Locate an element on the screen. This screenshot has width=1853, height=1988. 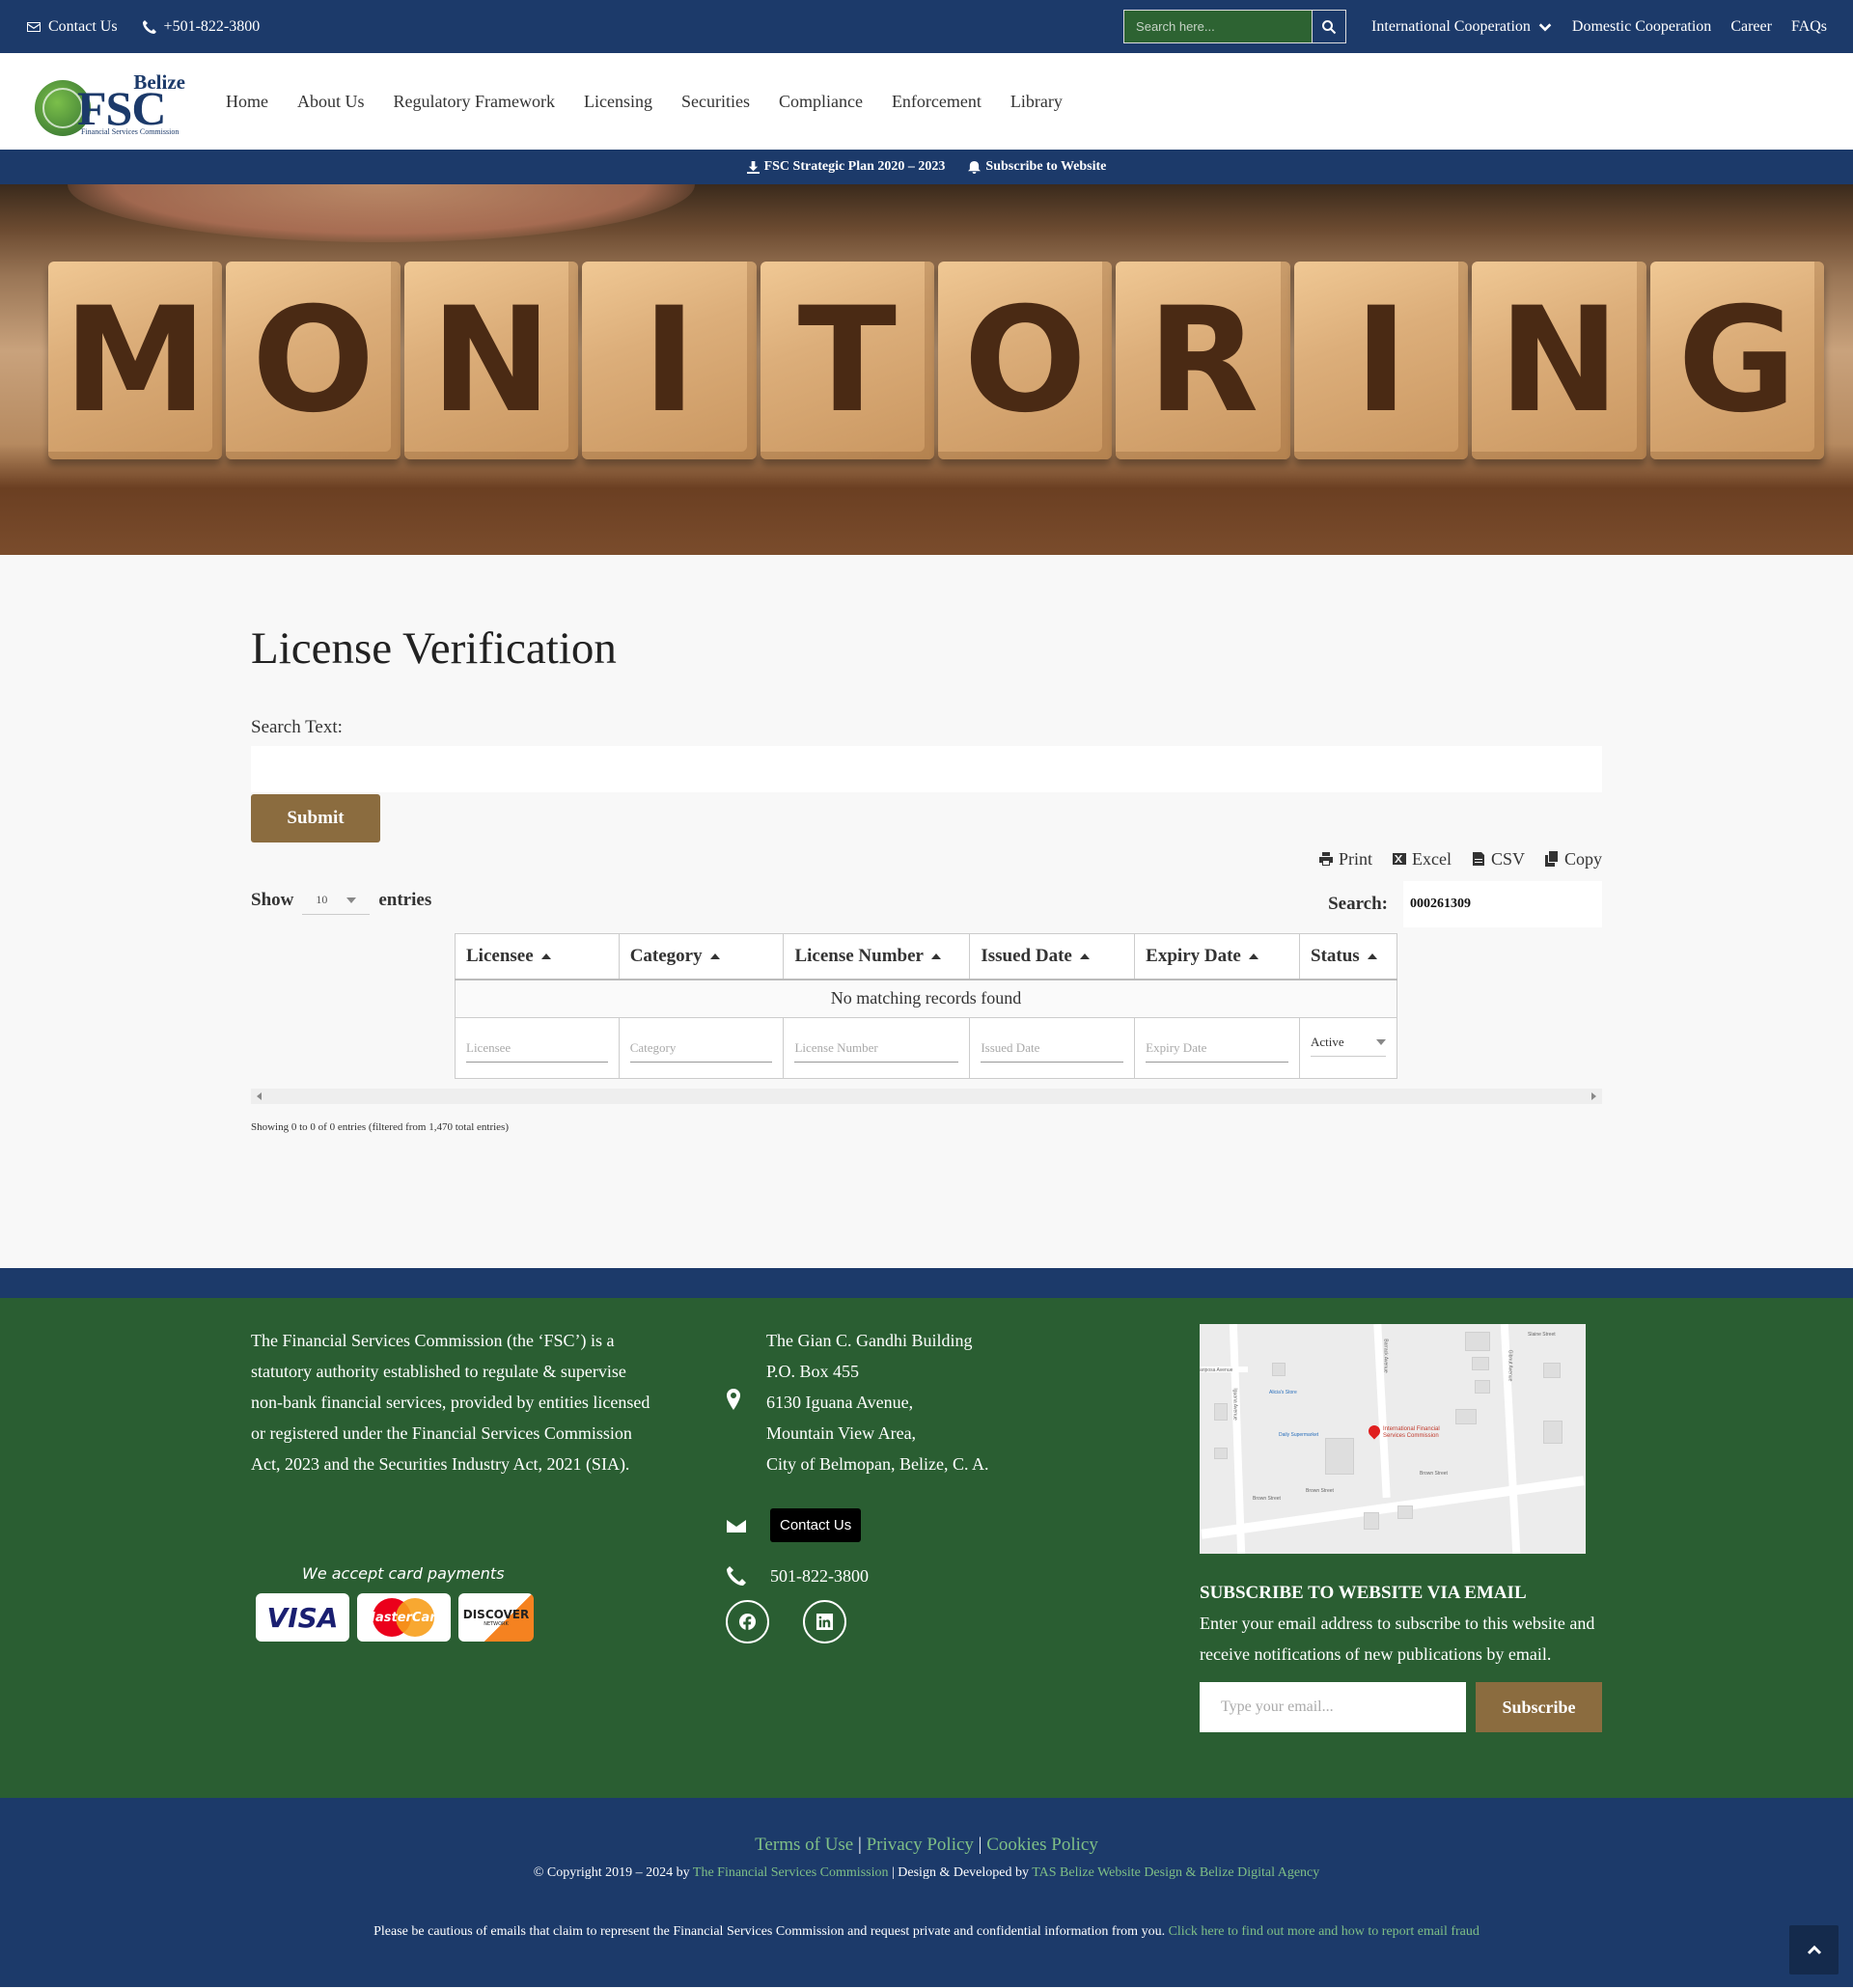
cookies-link: Cookies Policy is located at coordinates (1042, 1845).